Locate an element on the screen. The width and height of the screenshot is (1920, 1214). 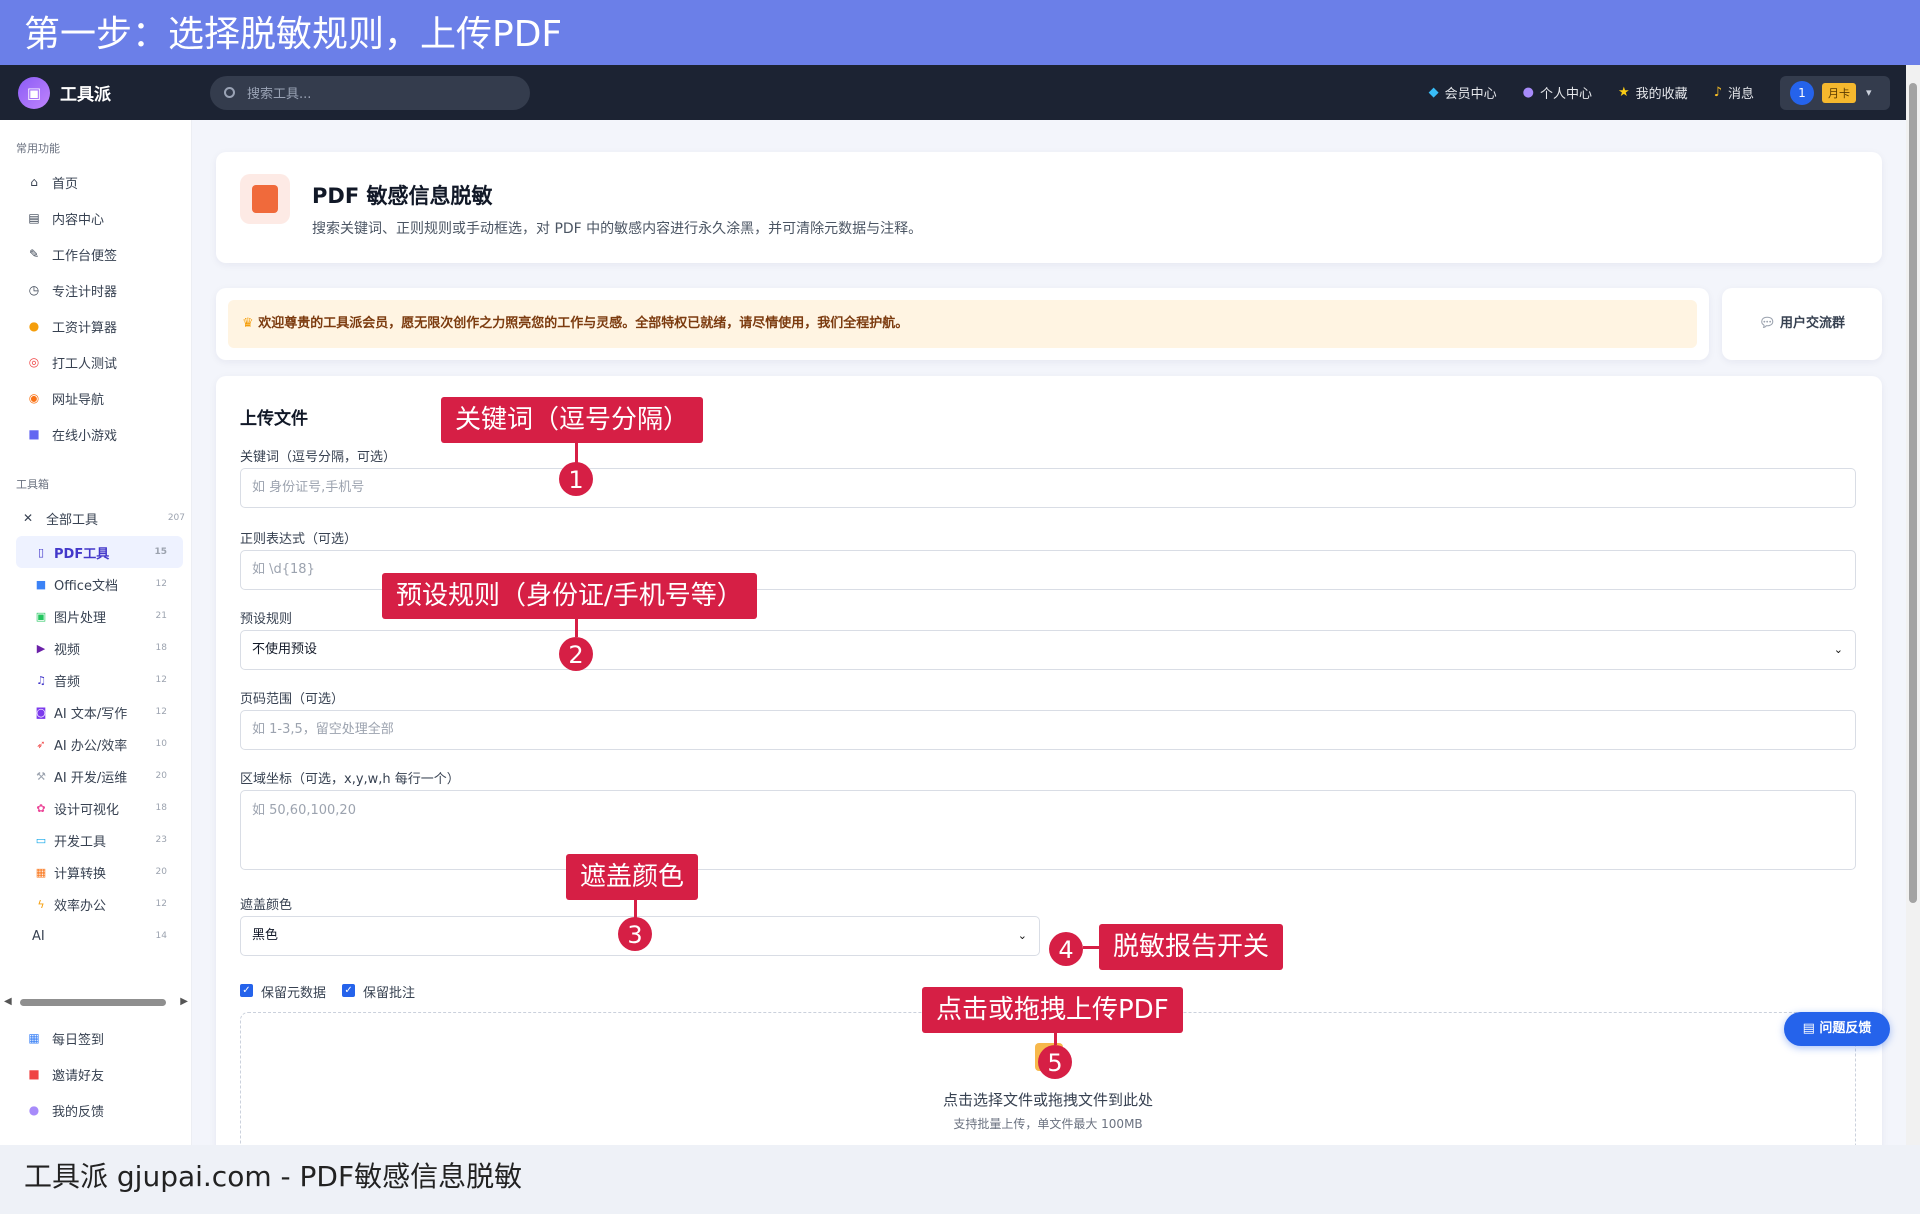
person-icon: ● is located at coordinates (1528, 92).